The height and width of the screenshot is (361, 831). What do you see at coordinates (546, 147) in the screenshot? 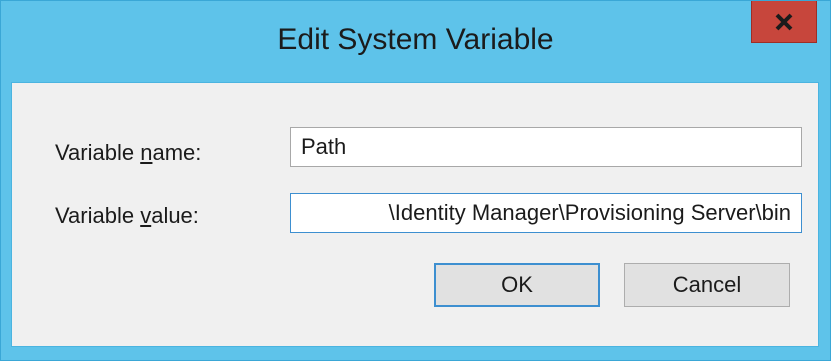
I see `variable-name-input` at bounding box center [546, 147].